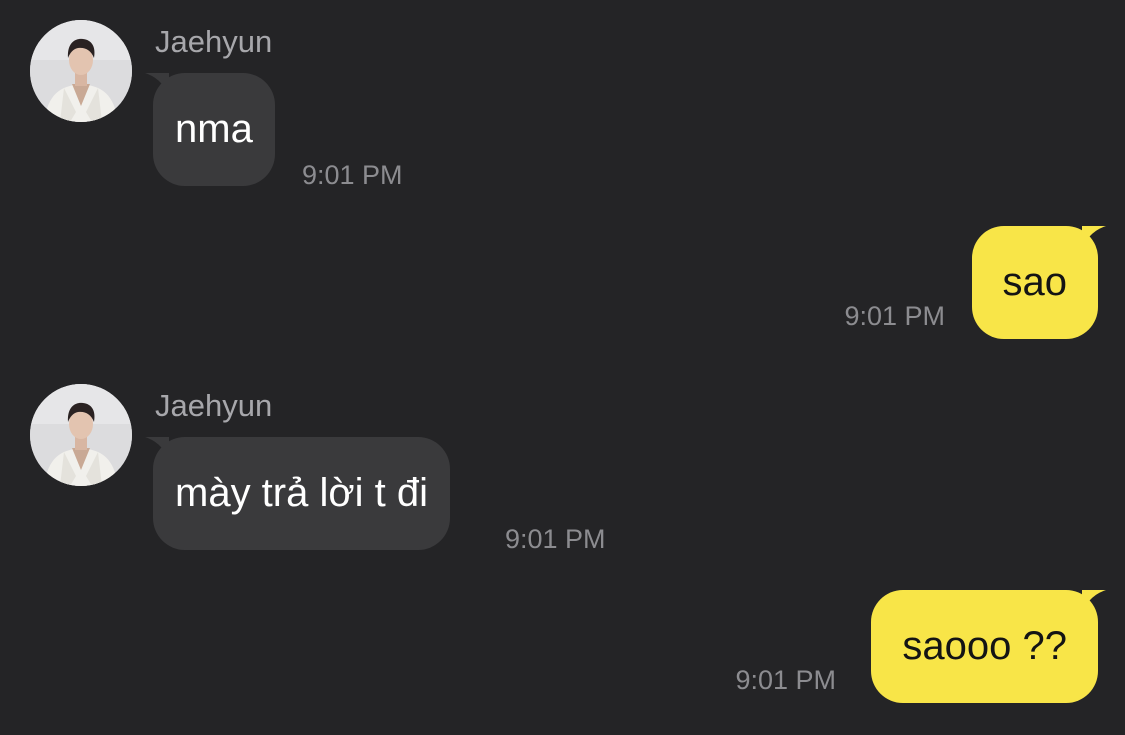 The height and width of the screenshot is (735, 1125). I want to click on message-bubble: nma, so click(210, 129).